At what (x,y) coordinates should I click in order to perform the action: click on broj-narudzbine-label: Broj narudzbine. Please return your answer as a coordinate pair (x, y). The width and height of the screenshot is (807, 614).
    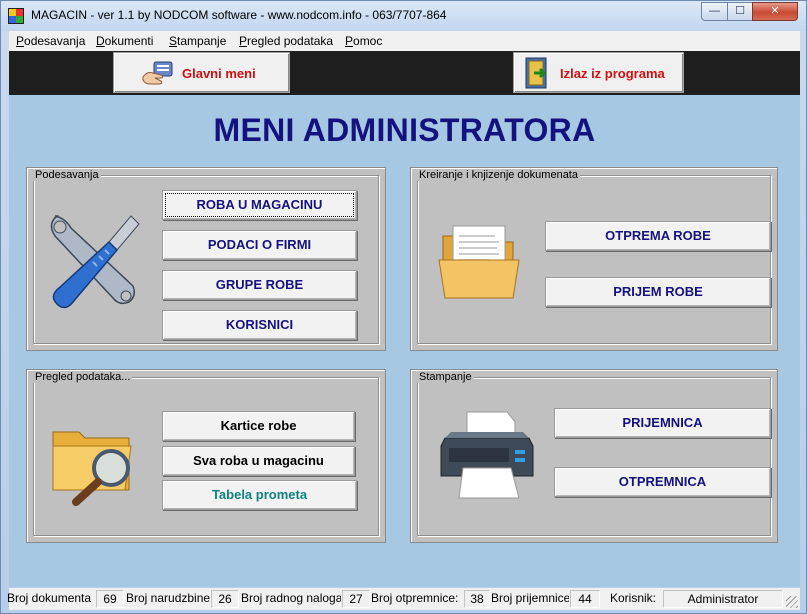
    Looking at the image, I should click on (168, 598).